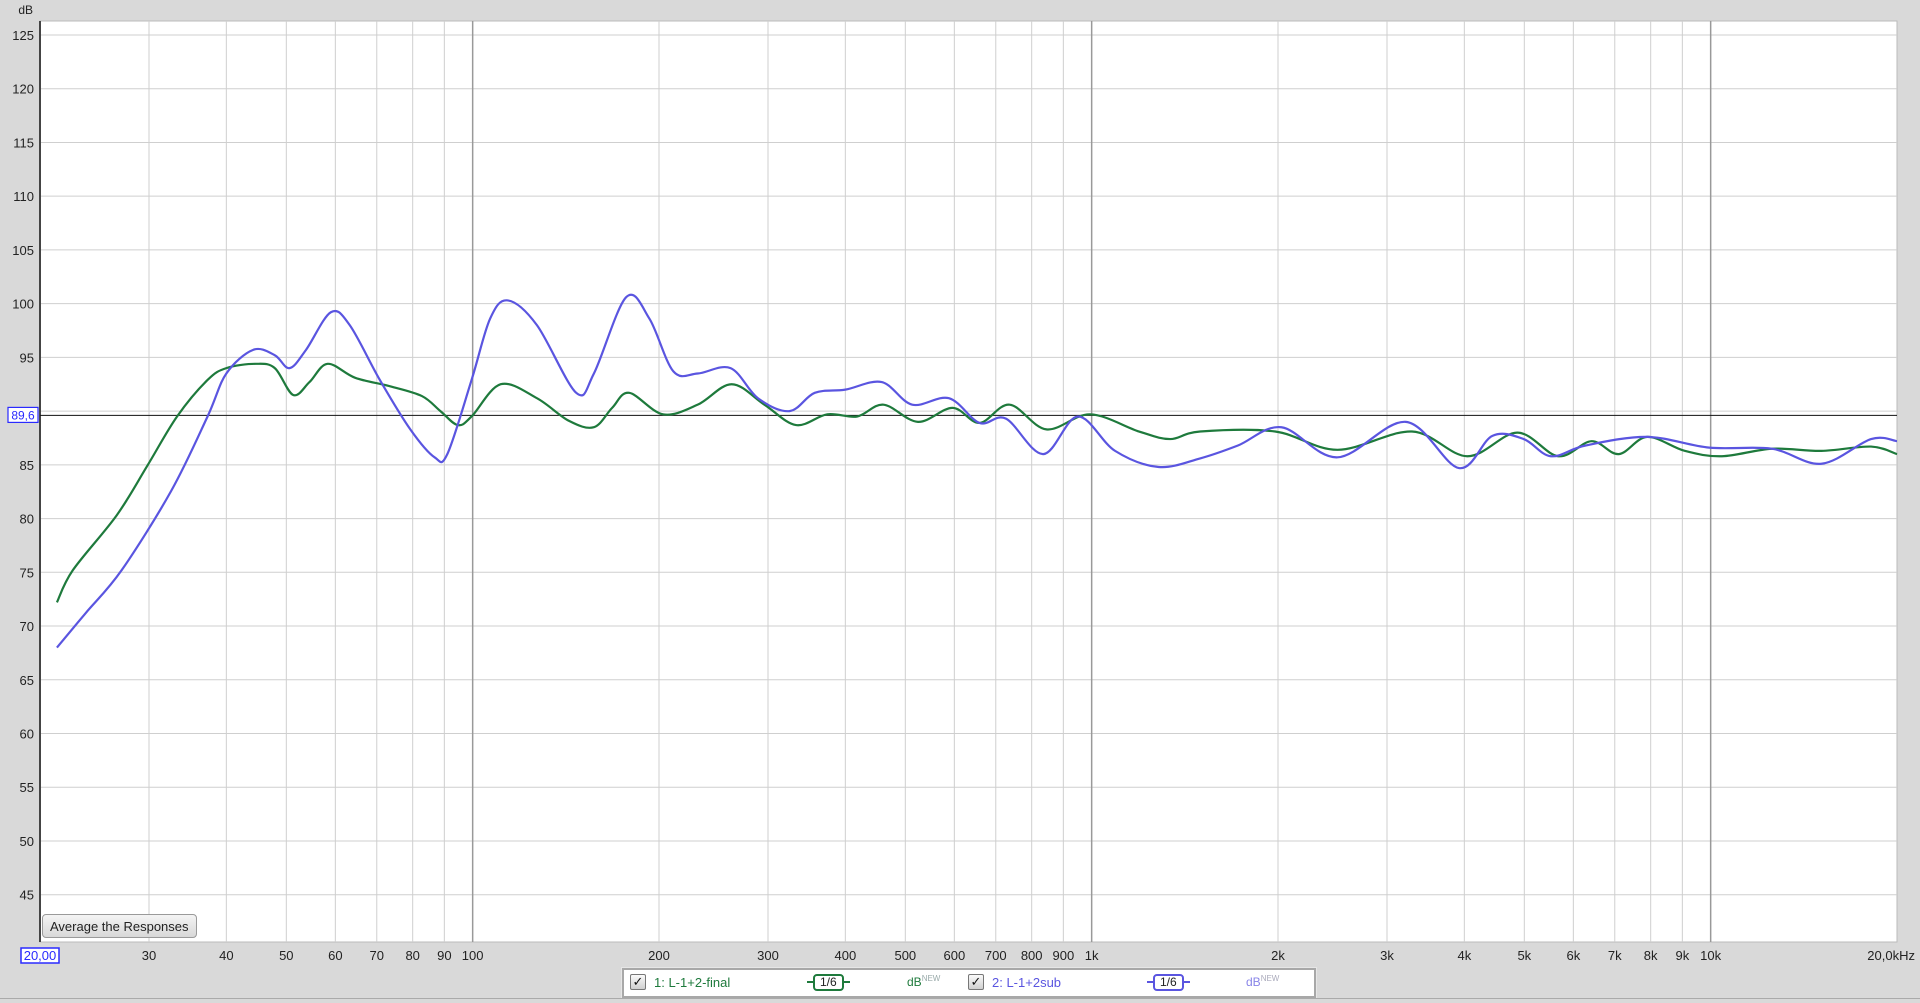  I want to click on x-tick-label: 90, so click(444, 955).